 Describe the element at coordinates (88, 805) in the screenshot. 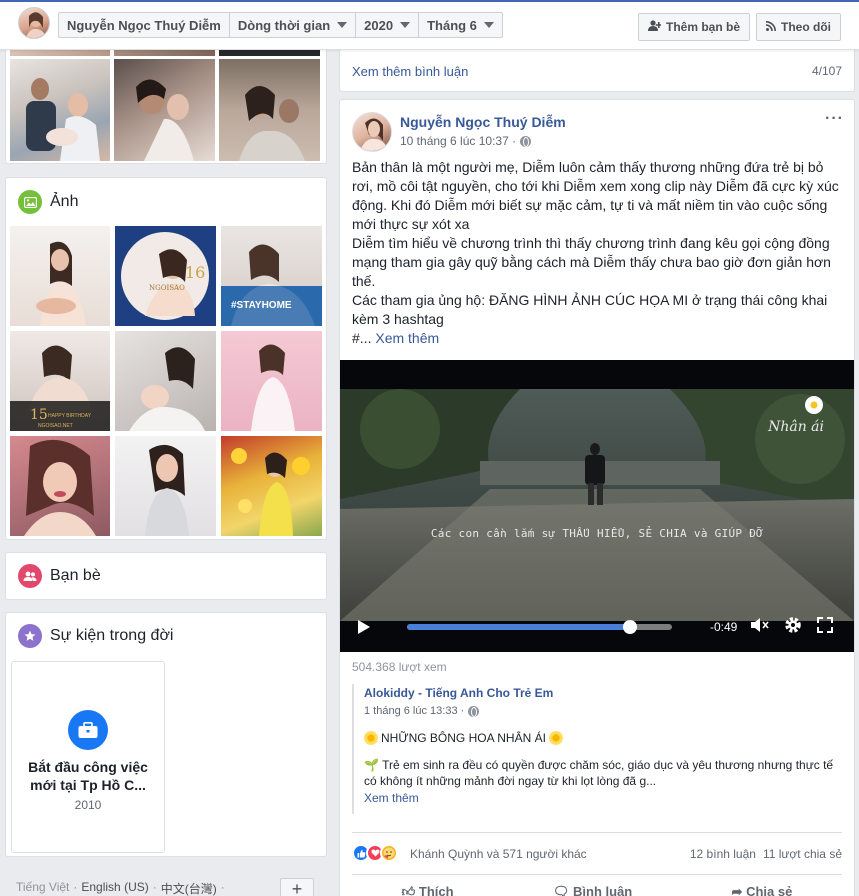

I see `life-event-year: 2010` at that location.